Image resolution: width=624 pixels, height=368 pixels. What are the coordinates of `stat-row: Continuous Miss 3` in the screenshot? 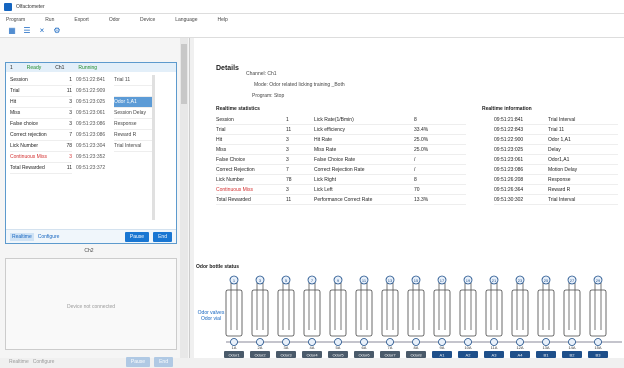 It's located at (41, 157).